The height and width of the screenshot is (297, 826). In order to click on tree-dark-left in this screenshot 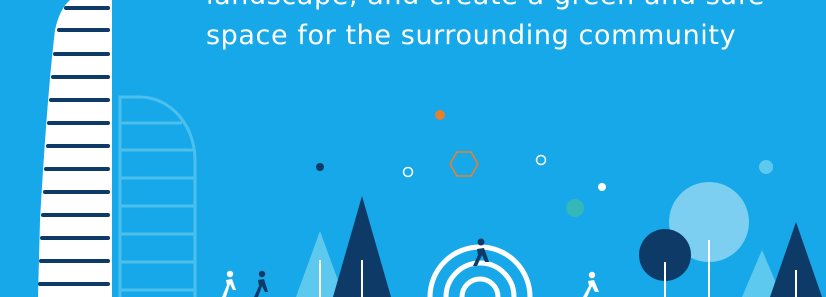, I will do `click(362, 246)`.